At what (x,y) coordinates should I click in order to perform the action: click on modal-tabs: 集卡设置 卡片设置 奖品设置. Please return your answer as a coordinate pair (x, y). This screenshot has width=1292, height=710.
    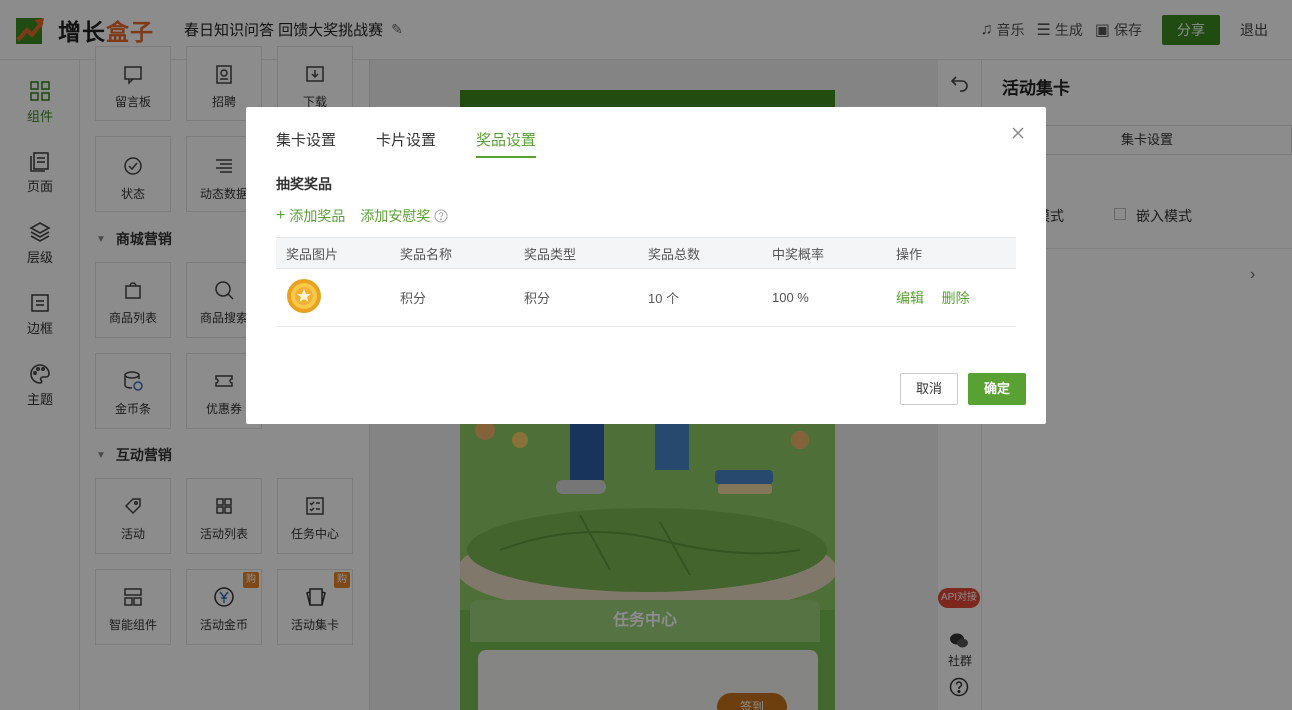
    Looking at the image, I should click on (426, 143).